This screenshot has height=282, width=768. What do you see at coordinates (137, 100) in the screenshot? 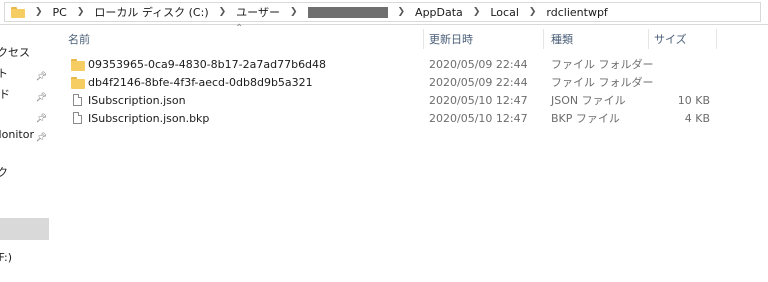
I see `file-name: ISubscription.json` at bounding box center [137, 100].